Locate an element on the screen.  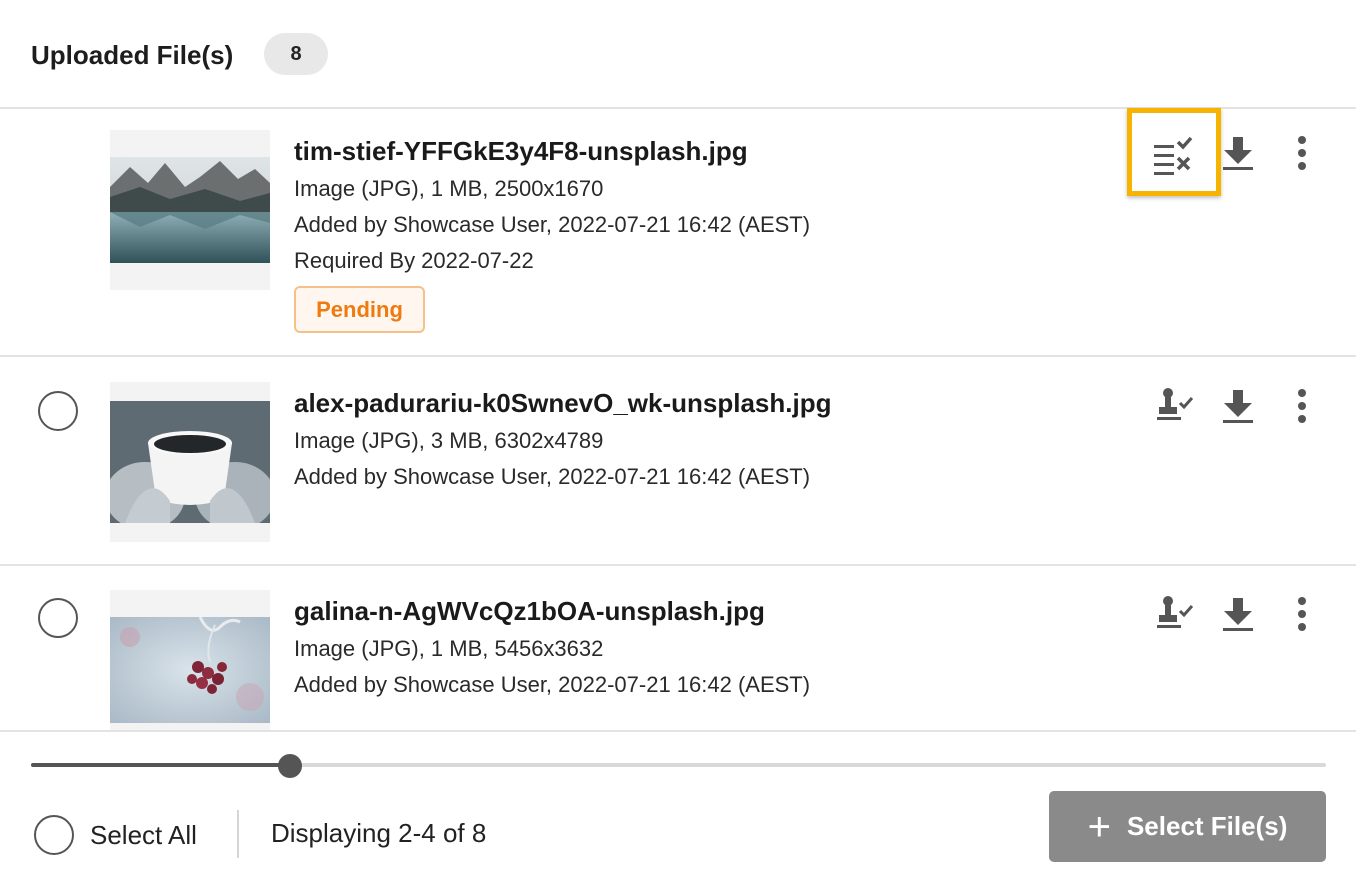
uploaded-files-header: Uploaded File(s) 8 is located at coordinates (678, 54).